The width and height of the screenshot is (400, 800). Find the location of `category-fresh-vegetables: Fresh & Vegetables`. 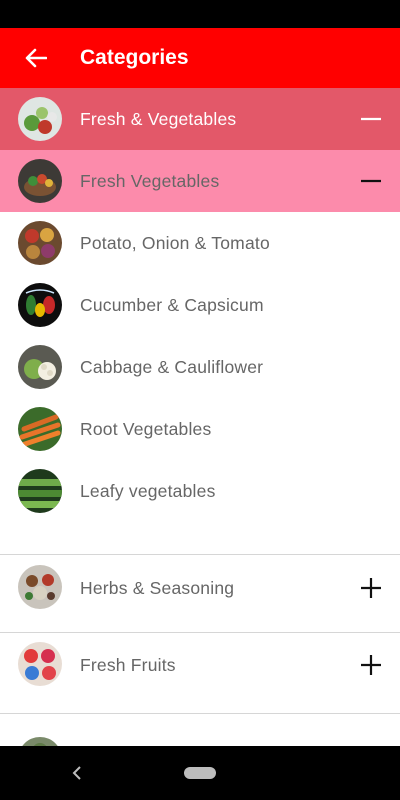

category-fresh-vegetables: Fresh & Vegetables is located at coordinates (200, 119).